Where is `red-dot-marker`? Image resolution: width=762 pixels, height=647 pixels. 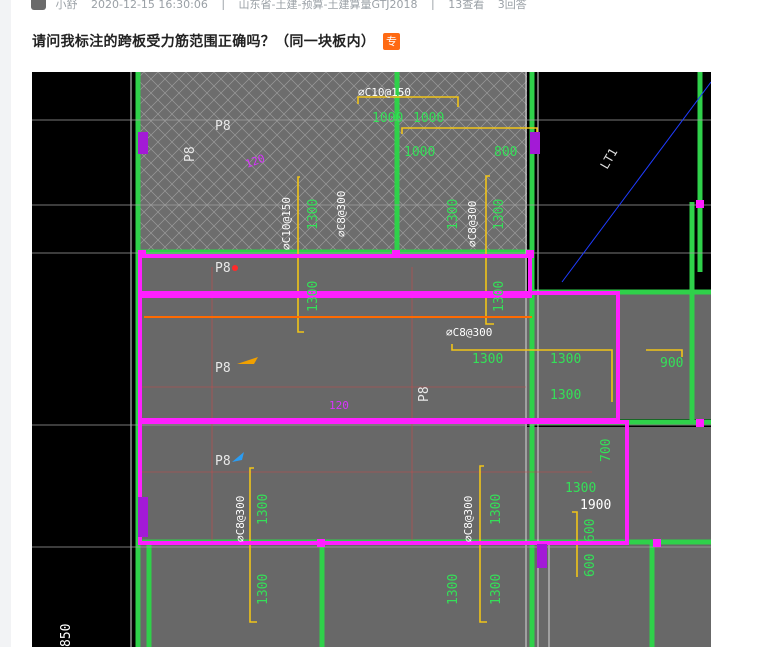 red-dot-marker is located at coordinates (235, 268).